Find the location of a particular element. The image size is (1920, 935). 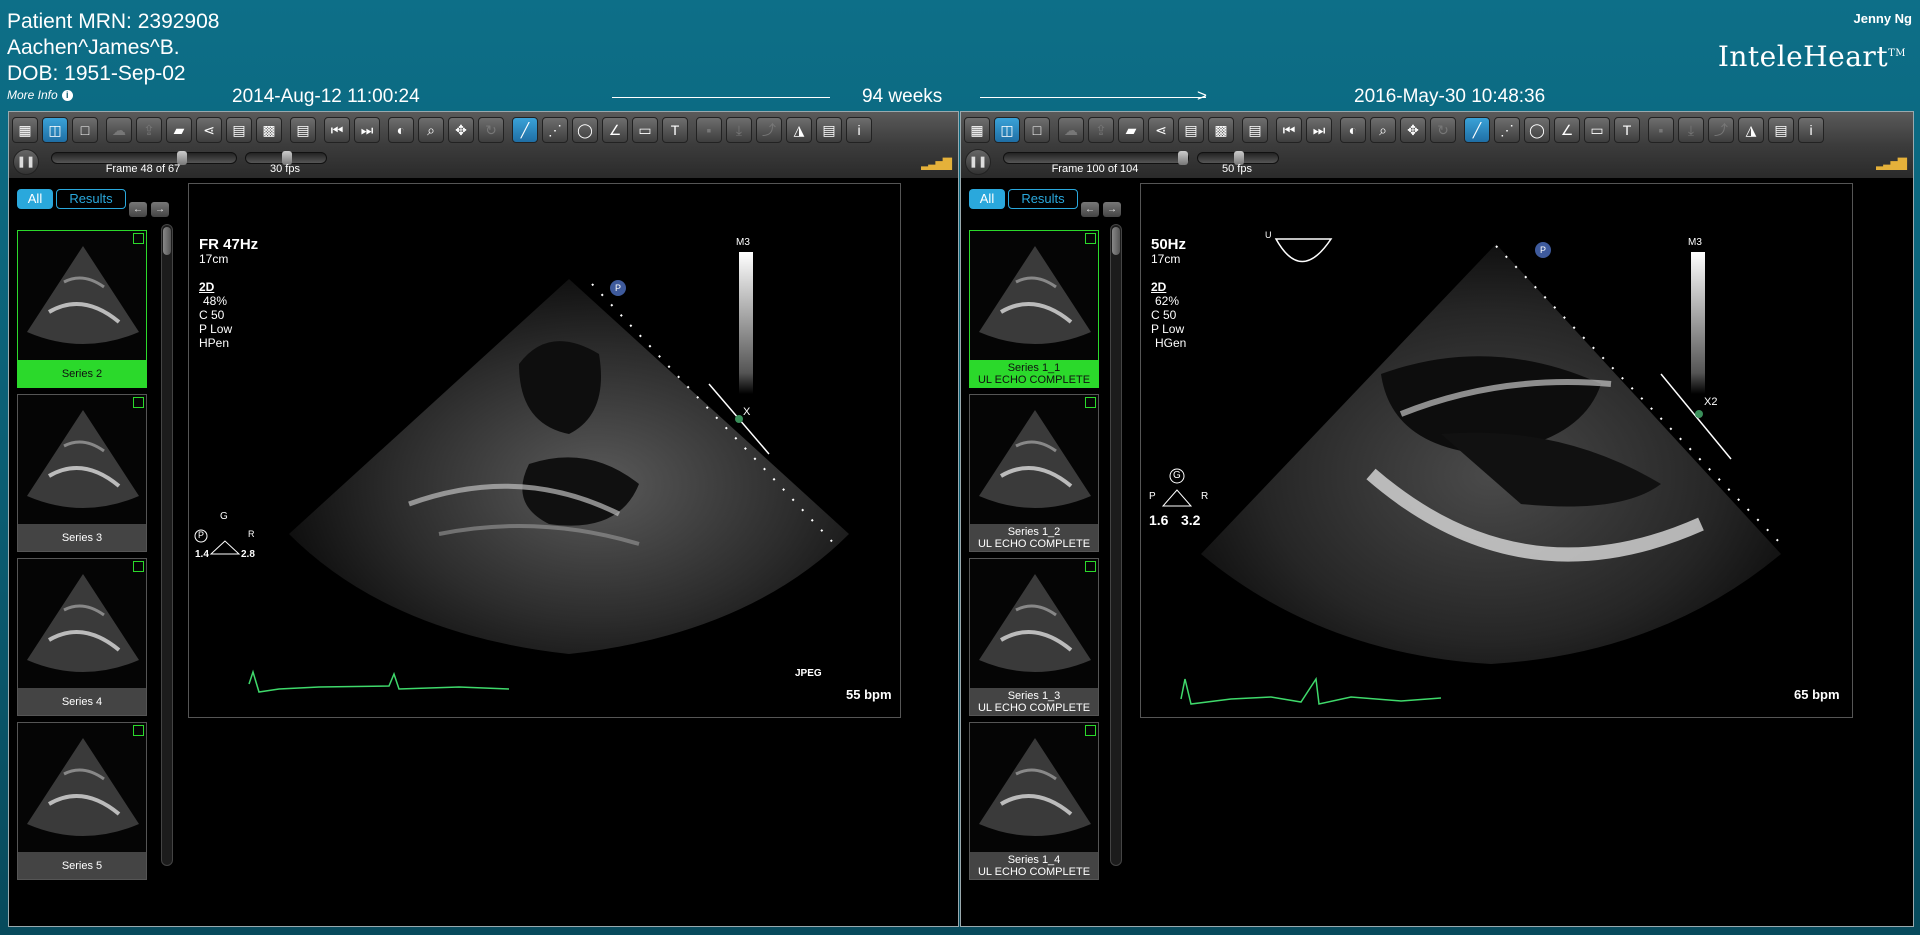

ecg-trace is located at coordinates (379, 681).